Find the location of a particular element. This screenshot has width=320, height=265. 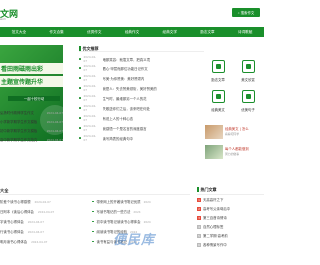

hot-item: 4 自然心理标签 is located at coordinates (230, 226).